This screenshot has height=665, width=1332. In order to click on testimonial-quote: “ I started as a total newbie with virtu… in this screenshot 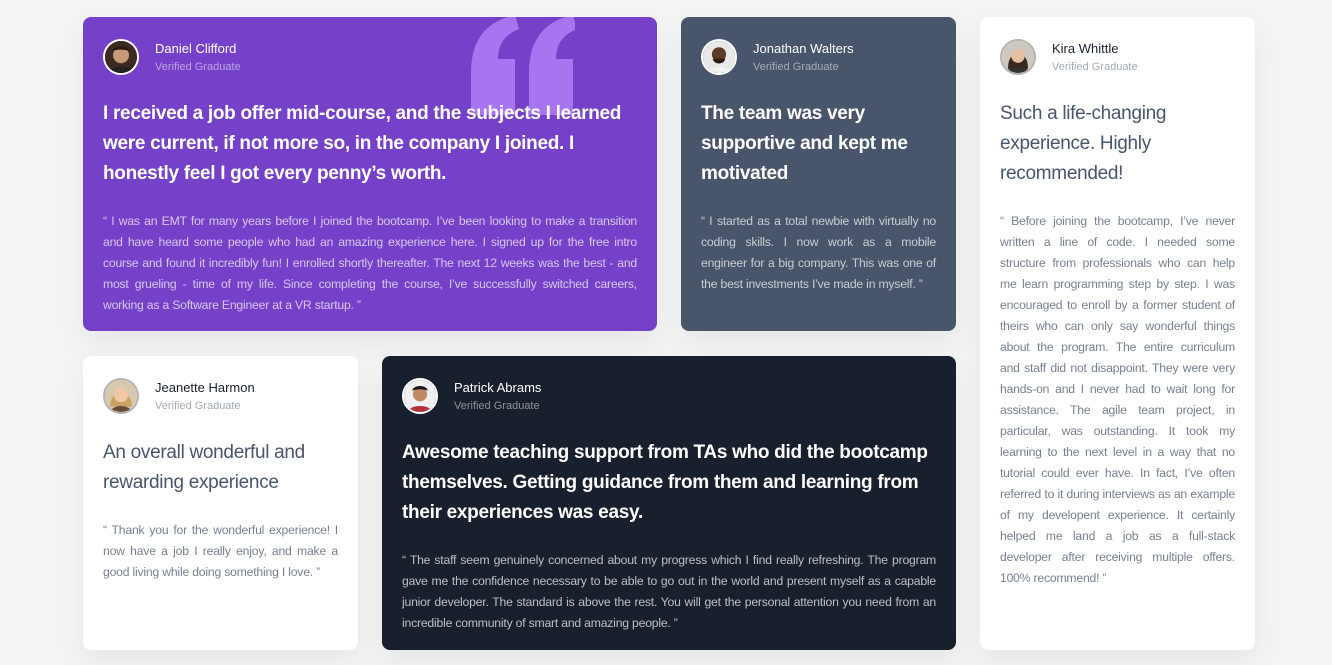, I will do `click(818, 252)`.